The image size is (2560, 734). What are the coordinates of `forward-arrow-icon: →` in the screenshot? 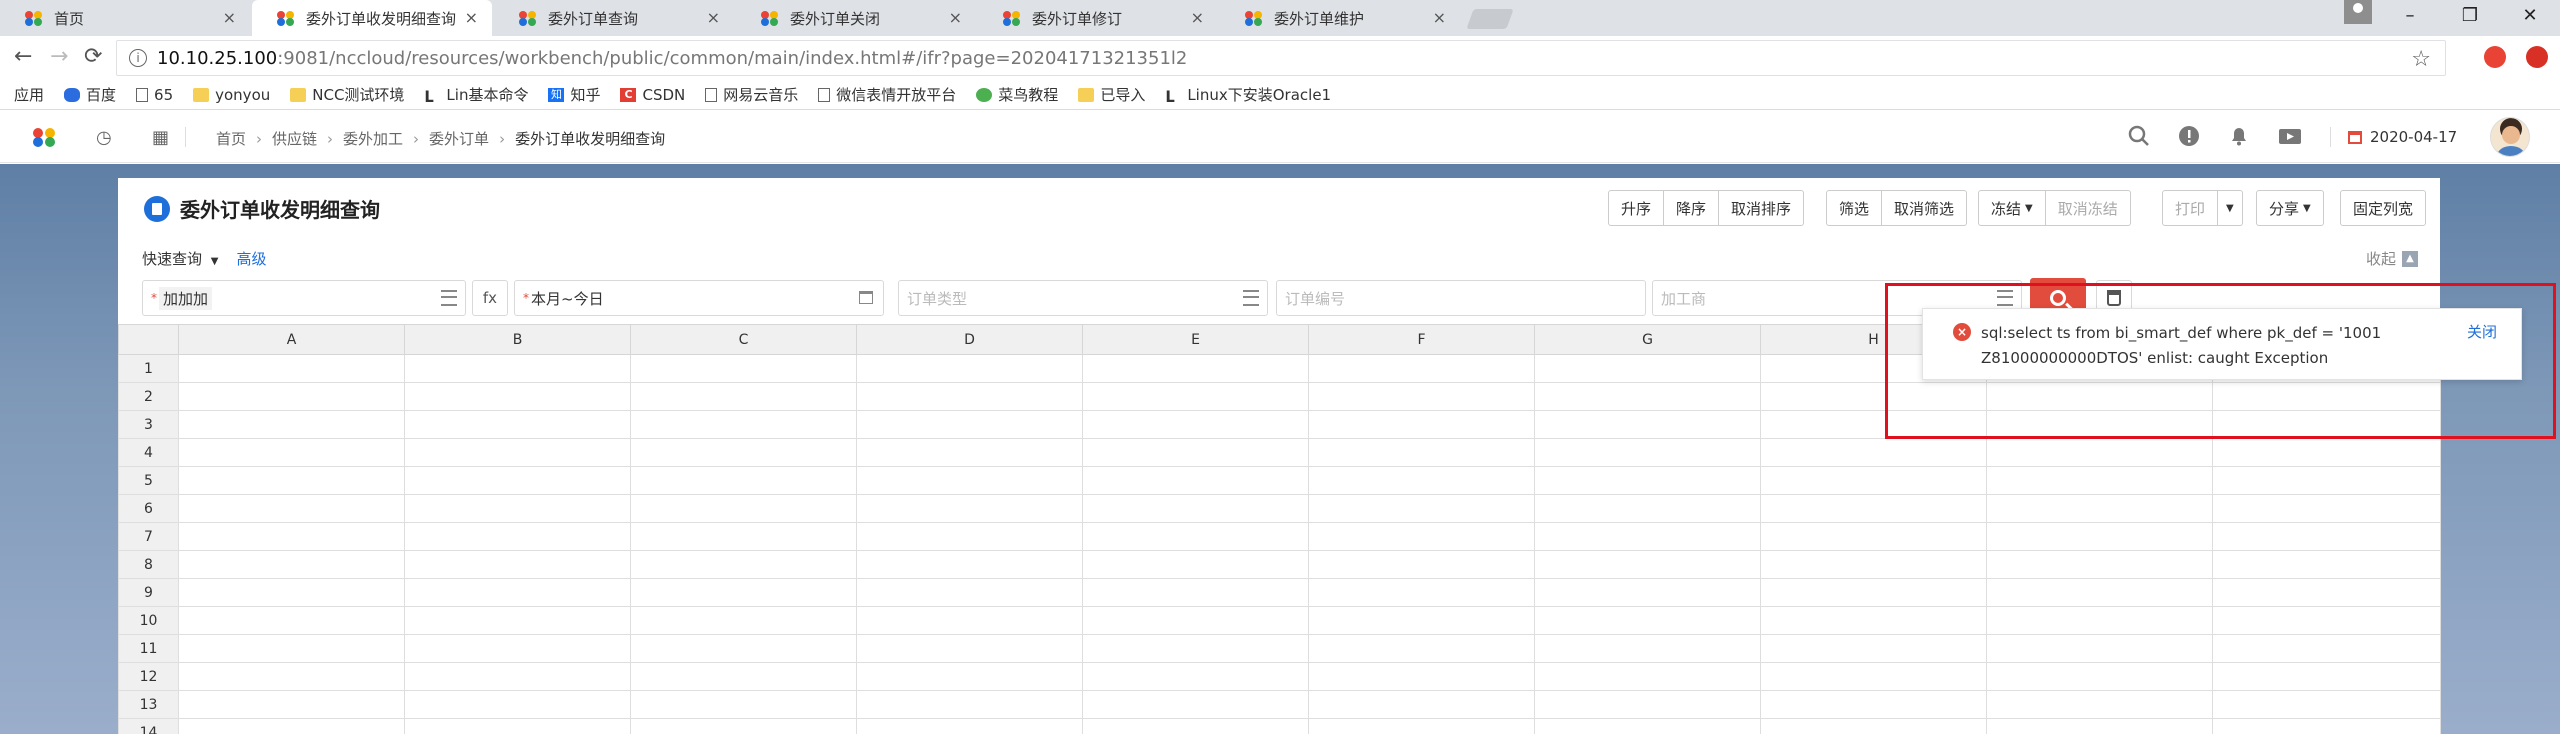 It's located at (59, 56).